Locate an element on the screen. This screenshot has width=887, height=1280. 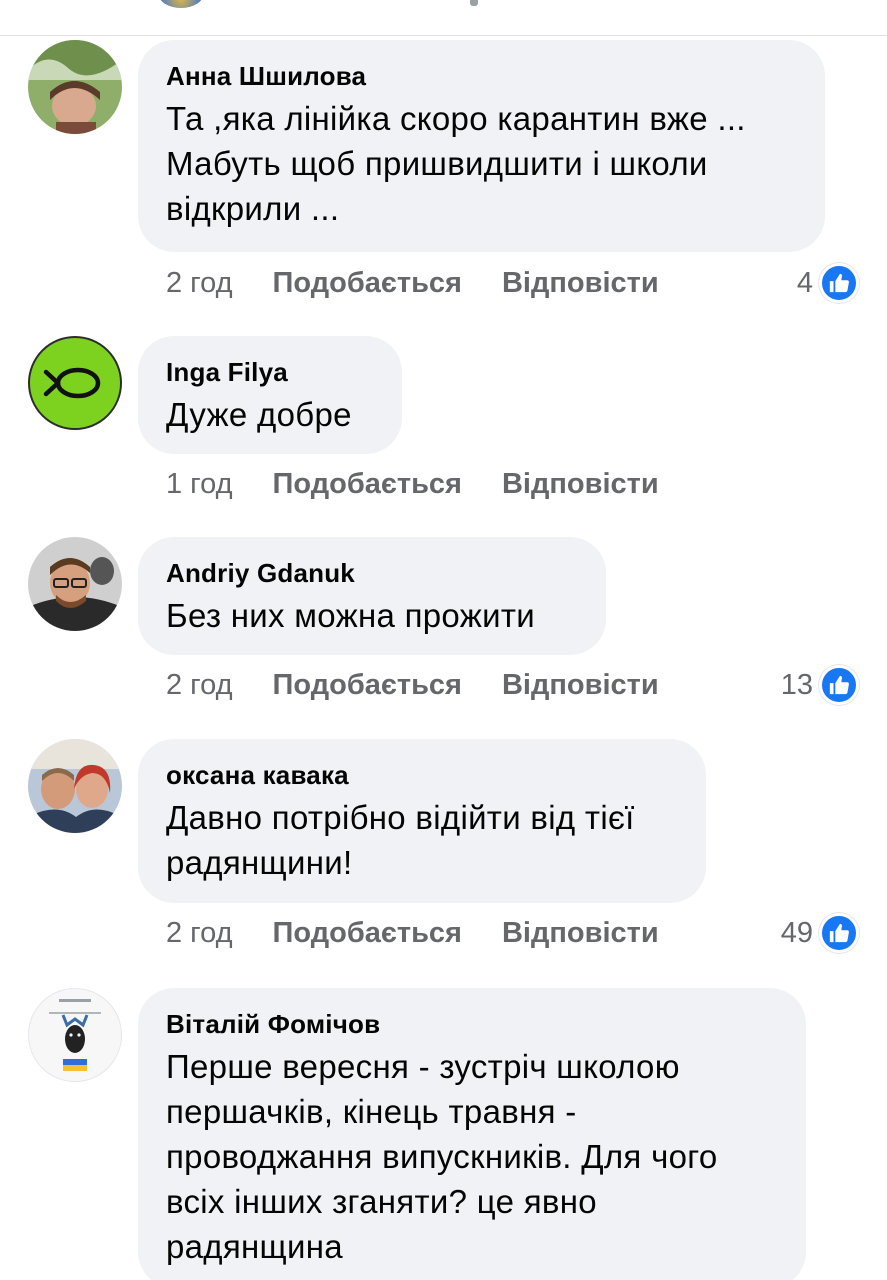
reaction-summary: 49 is located at coordinates (820, 933).